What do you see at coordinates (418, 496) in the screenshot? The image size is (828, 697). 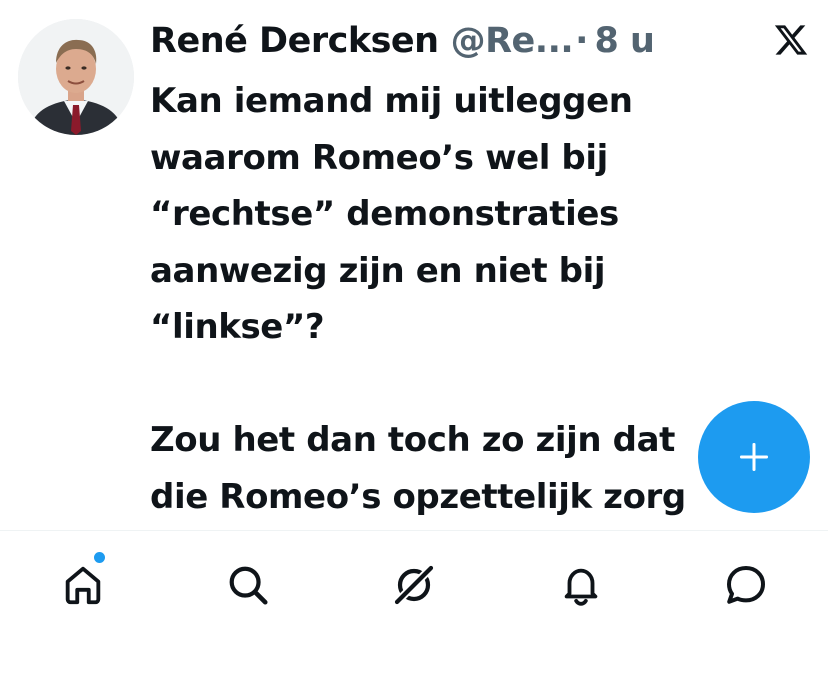 I see `tweet-line: die Romeo’s opzettelijk zorg` at bounding box center [418, 496].